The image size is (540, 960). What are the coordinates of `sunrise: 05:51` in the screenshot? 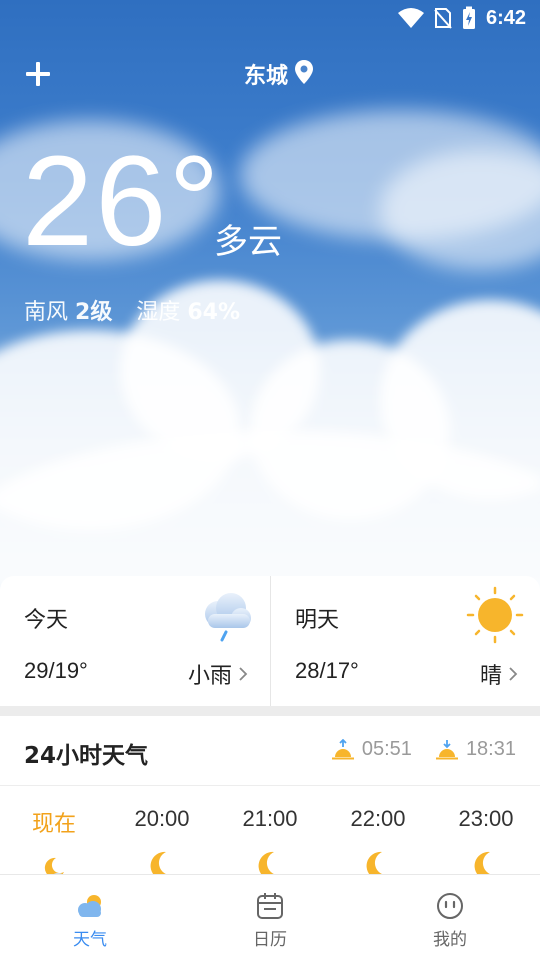 It's located at (371, 749).